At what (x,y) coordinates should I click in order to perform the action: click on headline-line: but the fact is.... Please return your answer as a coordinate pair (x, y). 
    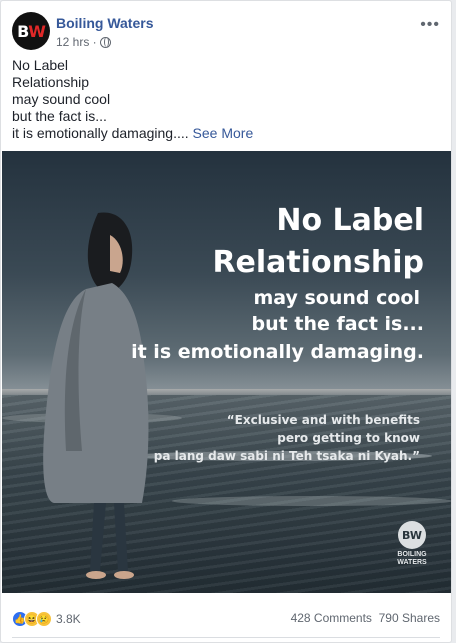
    Looking at the image, I should click on (337, 324).